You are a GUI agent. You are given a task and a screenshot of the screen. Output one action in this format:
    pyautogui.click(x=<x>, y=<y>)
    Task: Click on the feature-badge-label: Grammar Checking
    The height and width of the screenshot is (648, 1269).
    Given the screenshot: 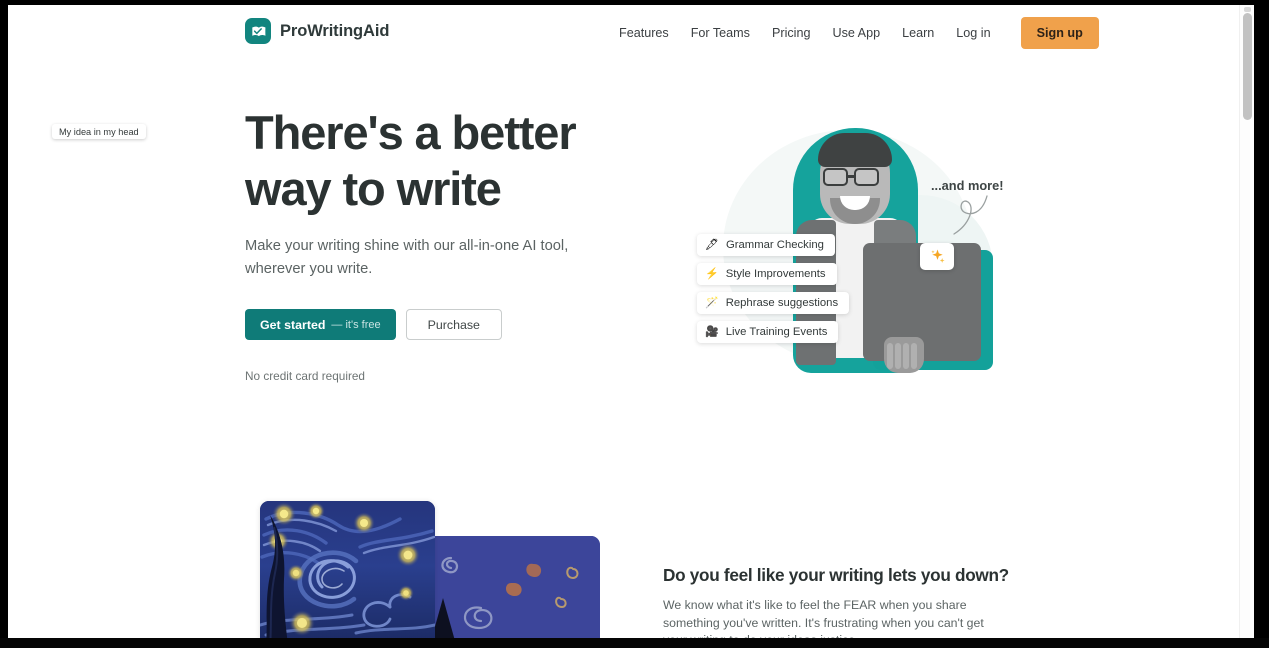 What is the action you would take?
    pyautogui.click(x=774, y=245)
    